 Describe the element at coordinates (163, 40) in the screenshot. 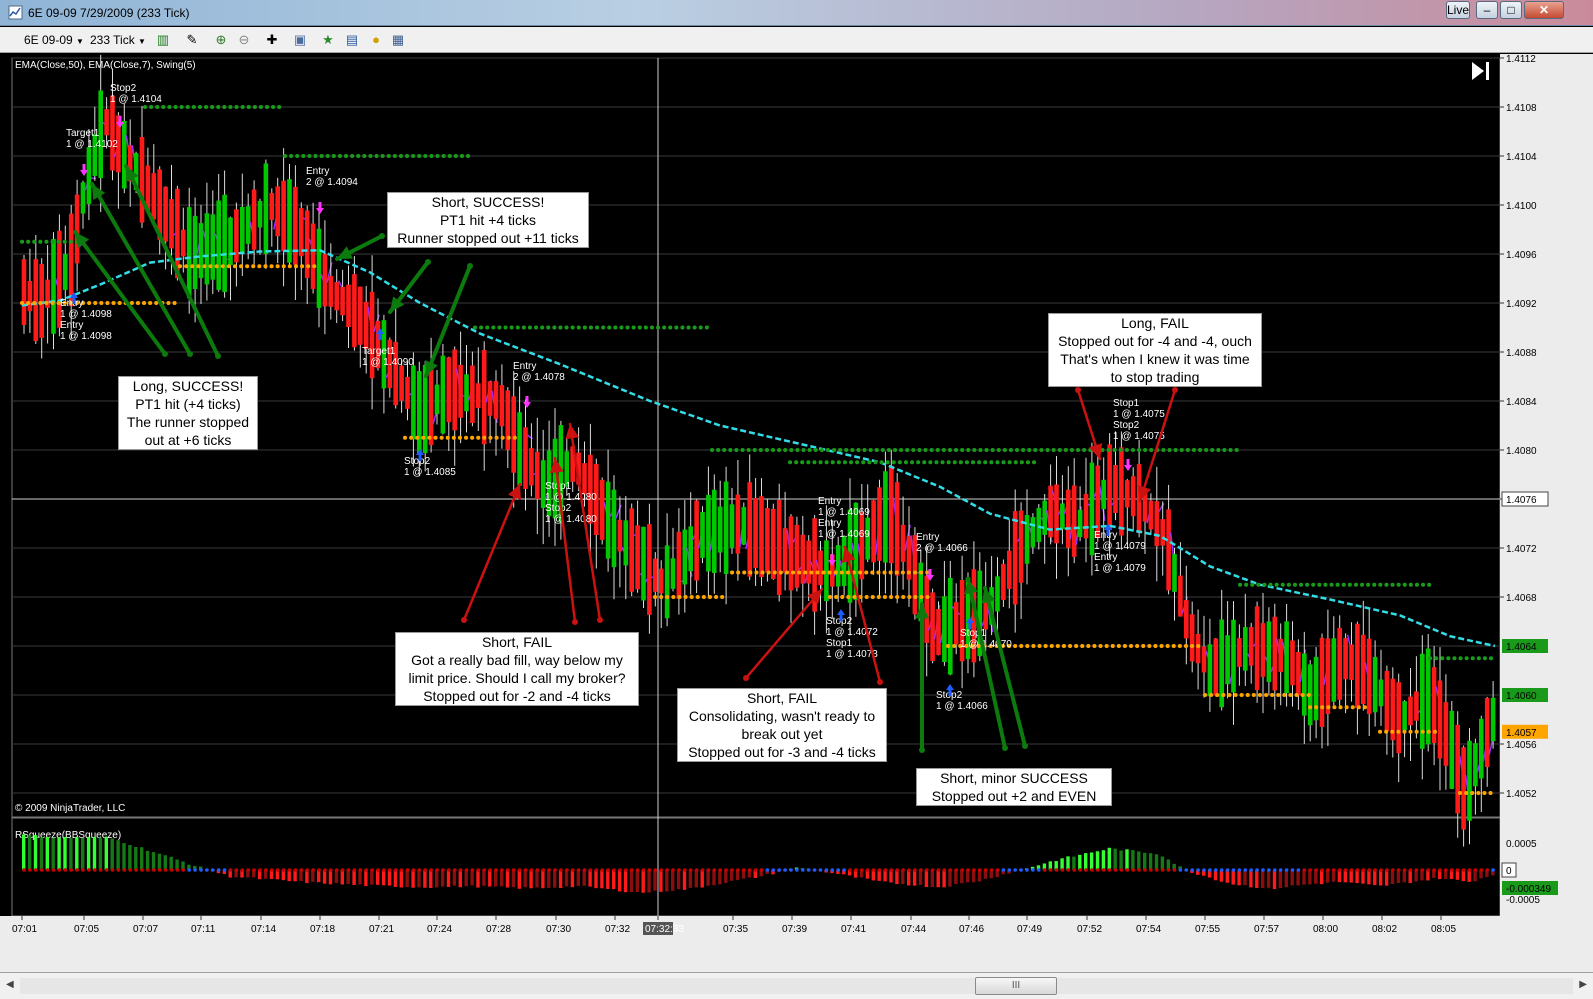

I see `bar-type-icon: ▥` at that location.